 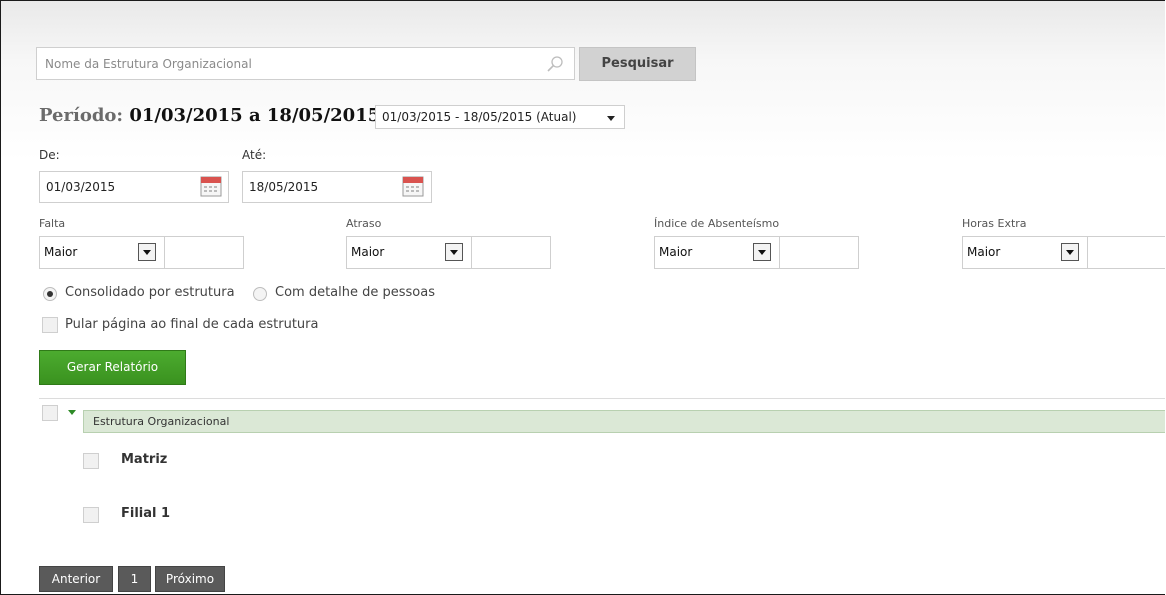 I want to click on expand-caret-icon, so click(x=72, y=412).